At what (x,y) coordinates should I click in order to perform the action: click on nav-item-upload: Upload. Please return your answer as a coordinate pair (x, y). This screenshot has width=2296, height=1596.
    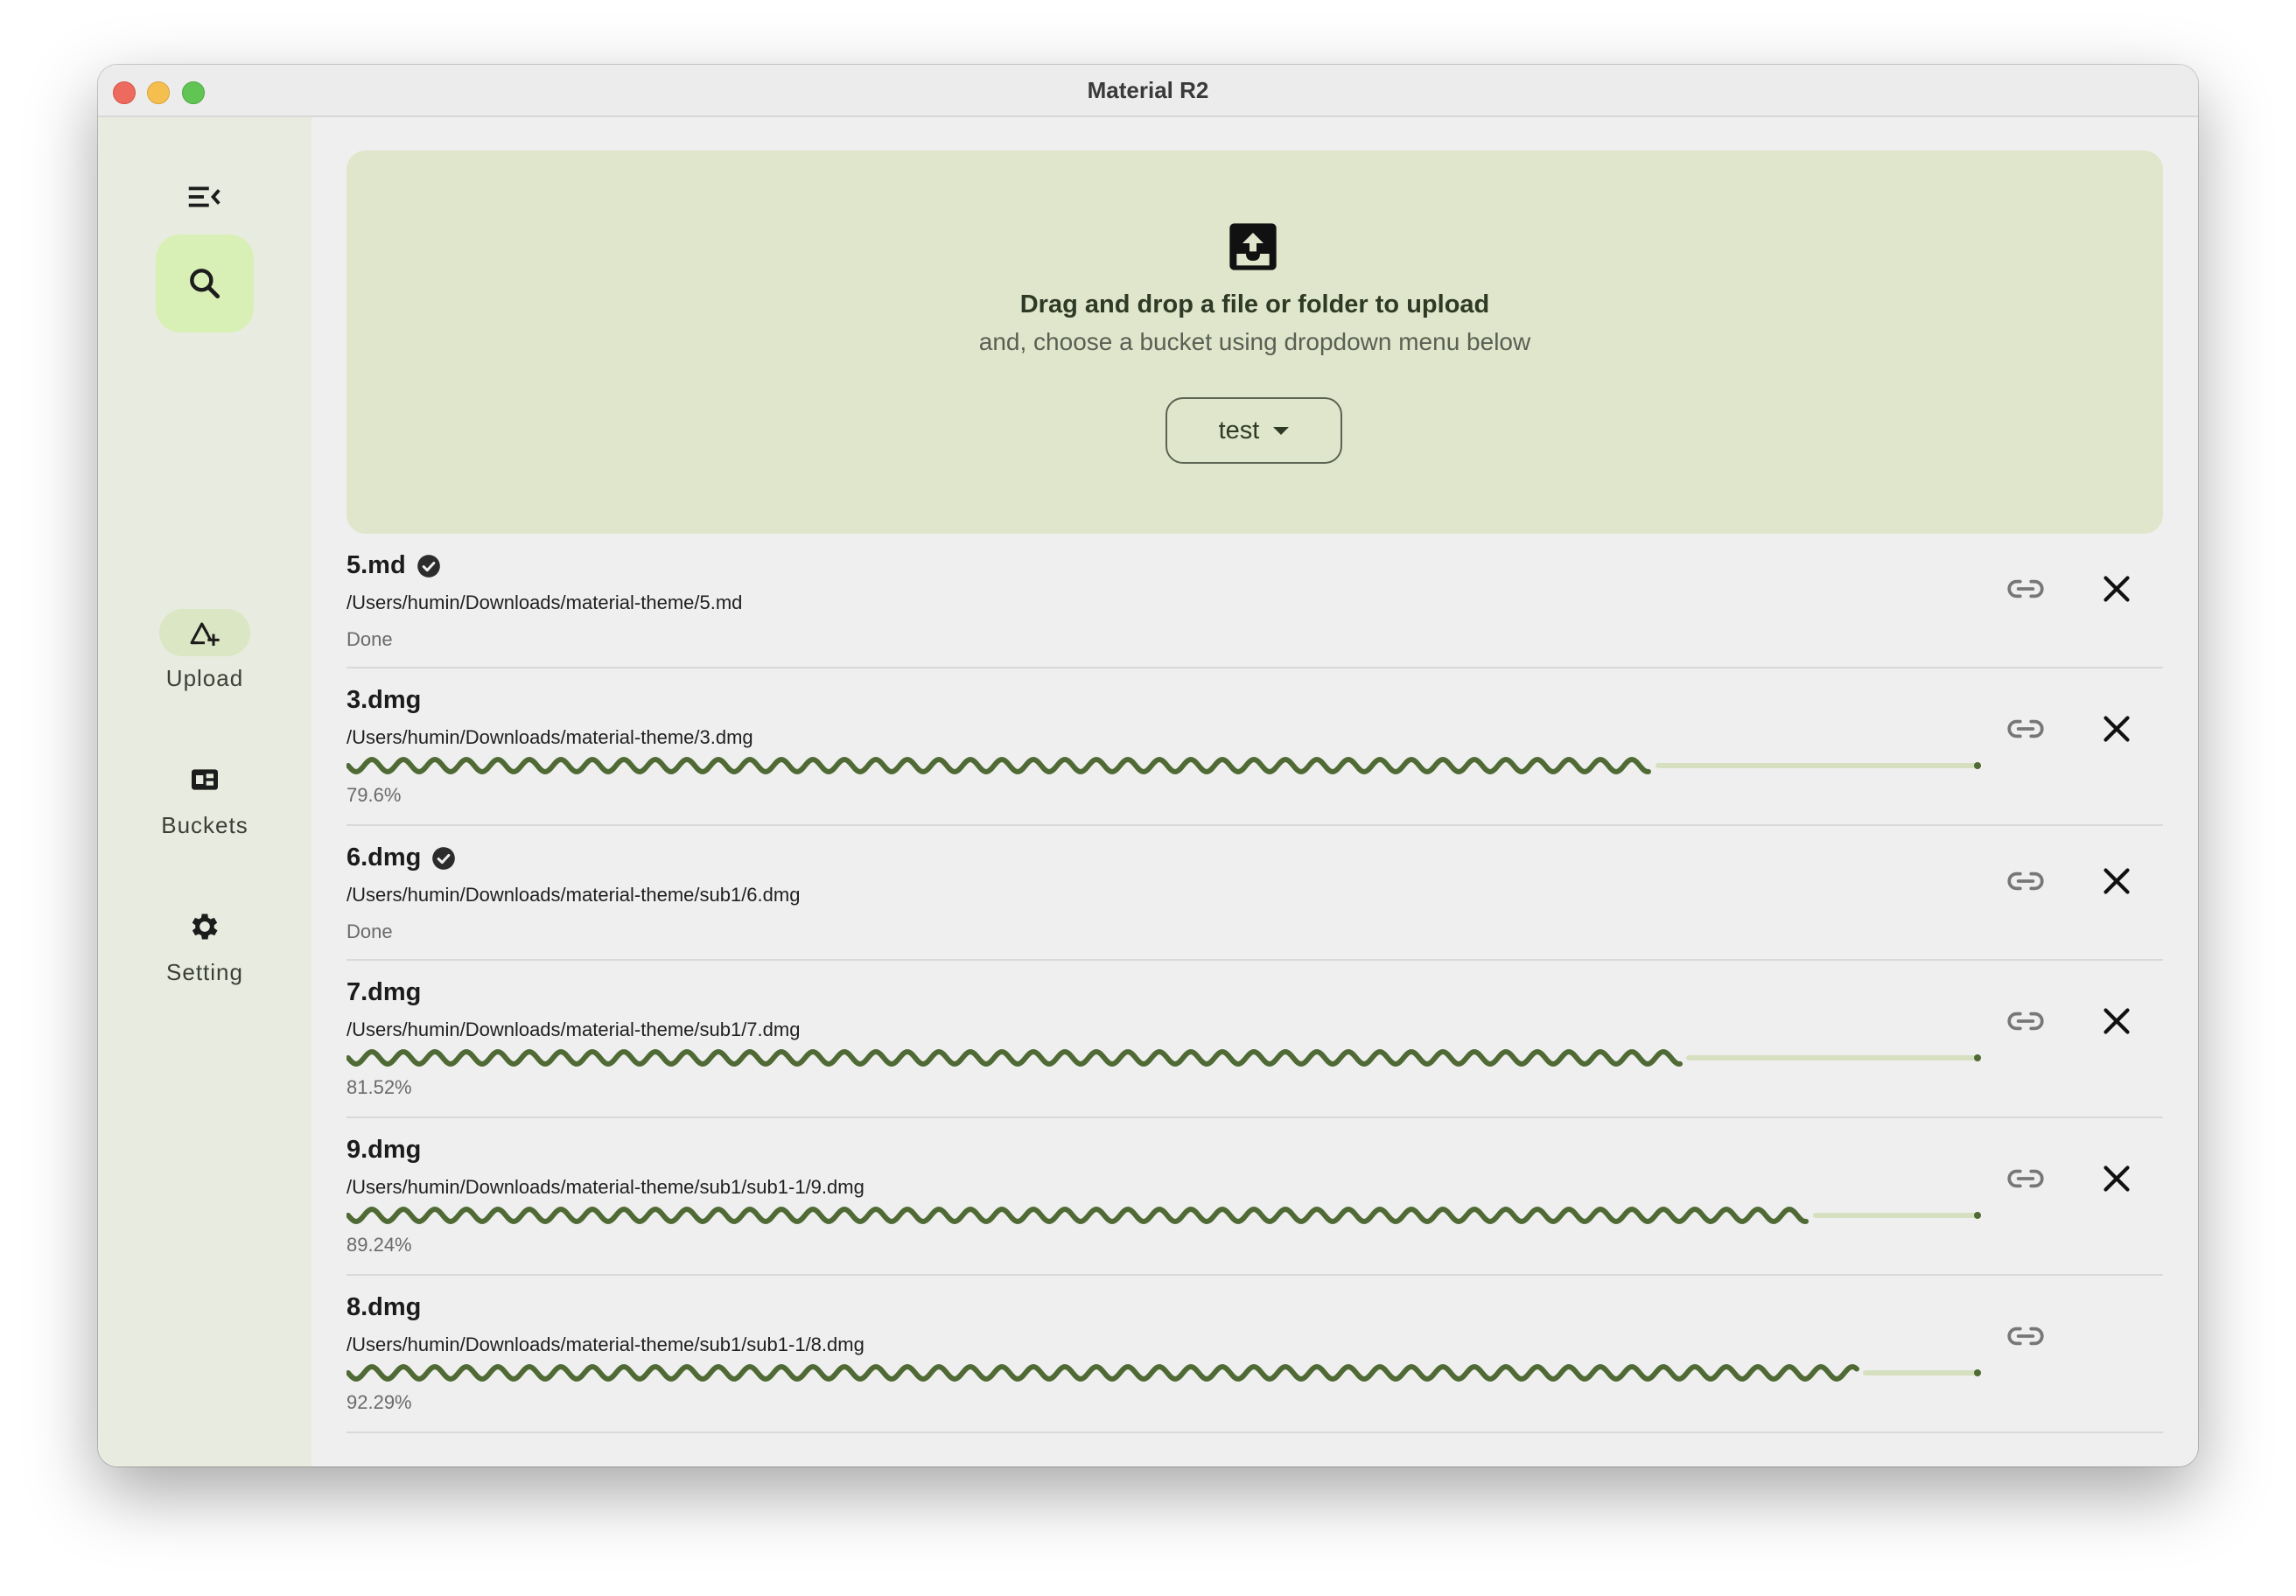
    Looking at the image, I should click on (205, 650).